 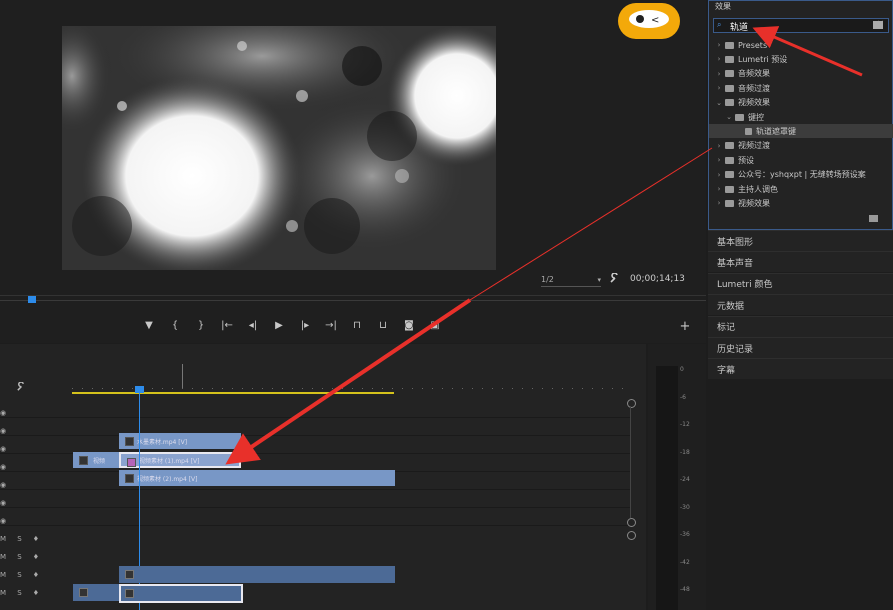 I want to click on extract-icon: ⊔, so click(x=383, y=325).